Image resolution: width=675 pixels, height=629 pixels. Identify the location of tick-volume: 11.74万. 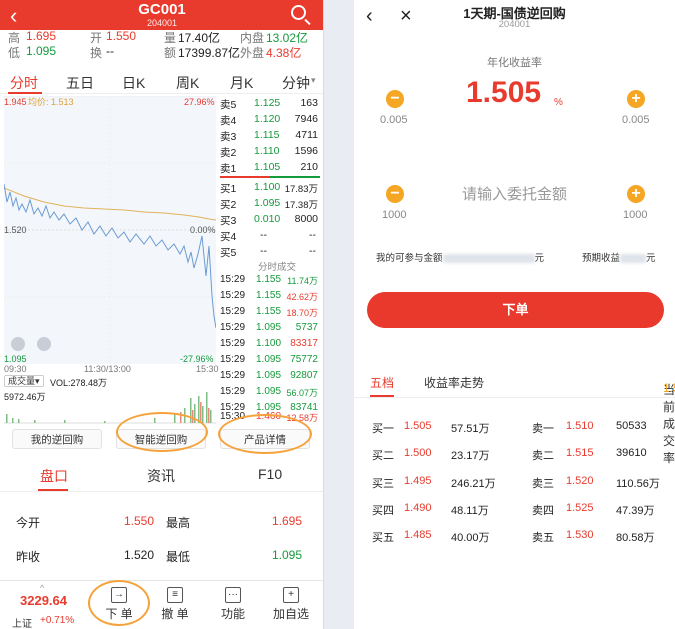
(302, 281).